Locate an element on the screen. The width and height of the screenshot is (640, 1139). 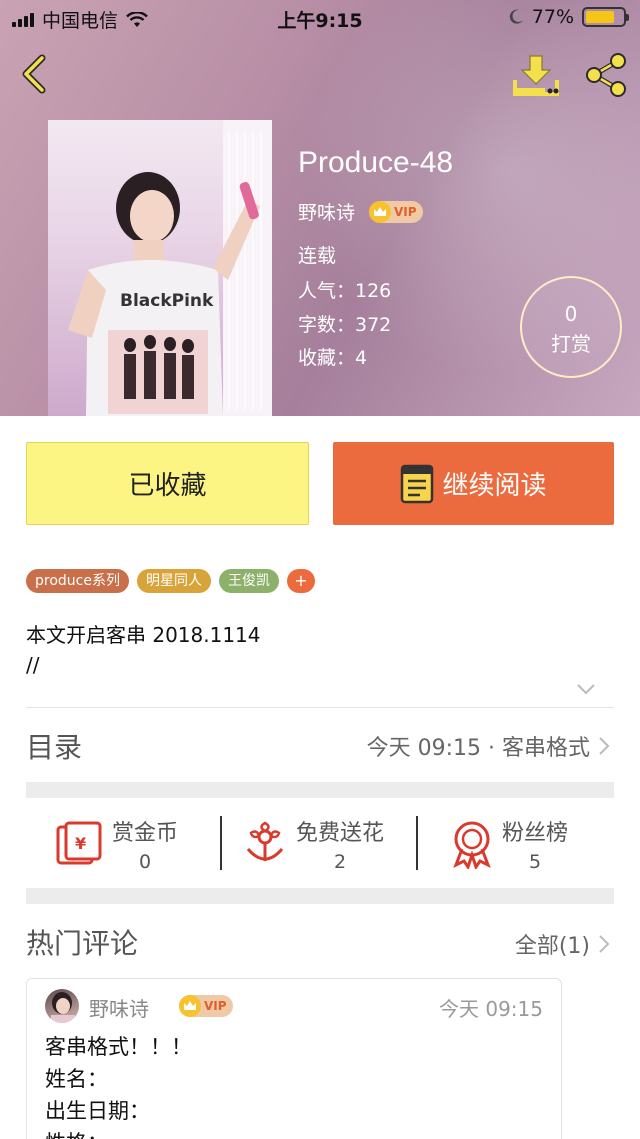
stat-text: 粉丝榜 5 is located at coordinates (535, 844).